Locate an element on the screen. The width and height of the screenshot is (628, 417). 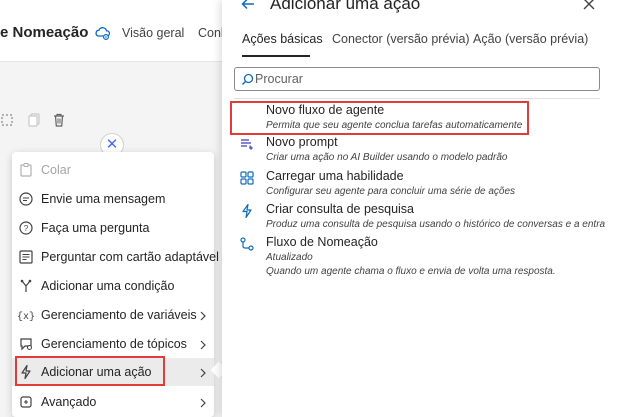
menu-item-label: Perguntar com cartão adaptável is located at coordinates (130, 257).